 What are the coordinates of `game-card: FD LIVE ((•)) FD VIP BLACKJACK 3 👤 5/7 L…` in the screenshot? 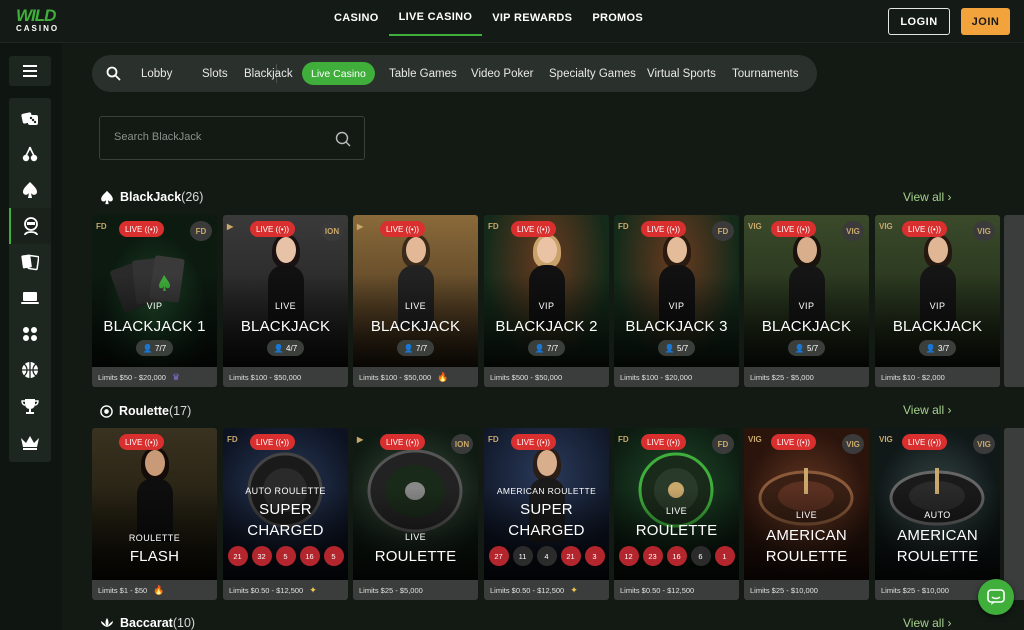 It's located at (676, 301).